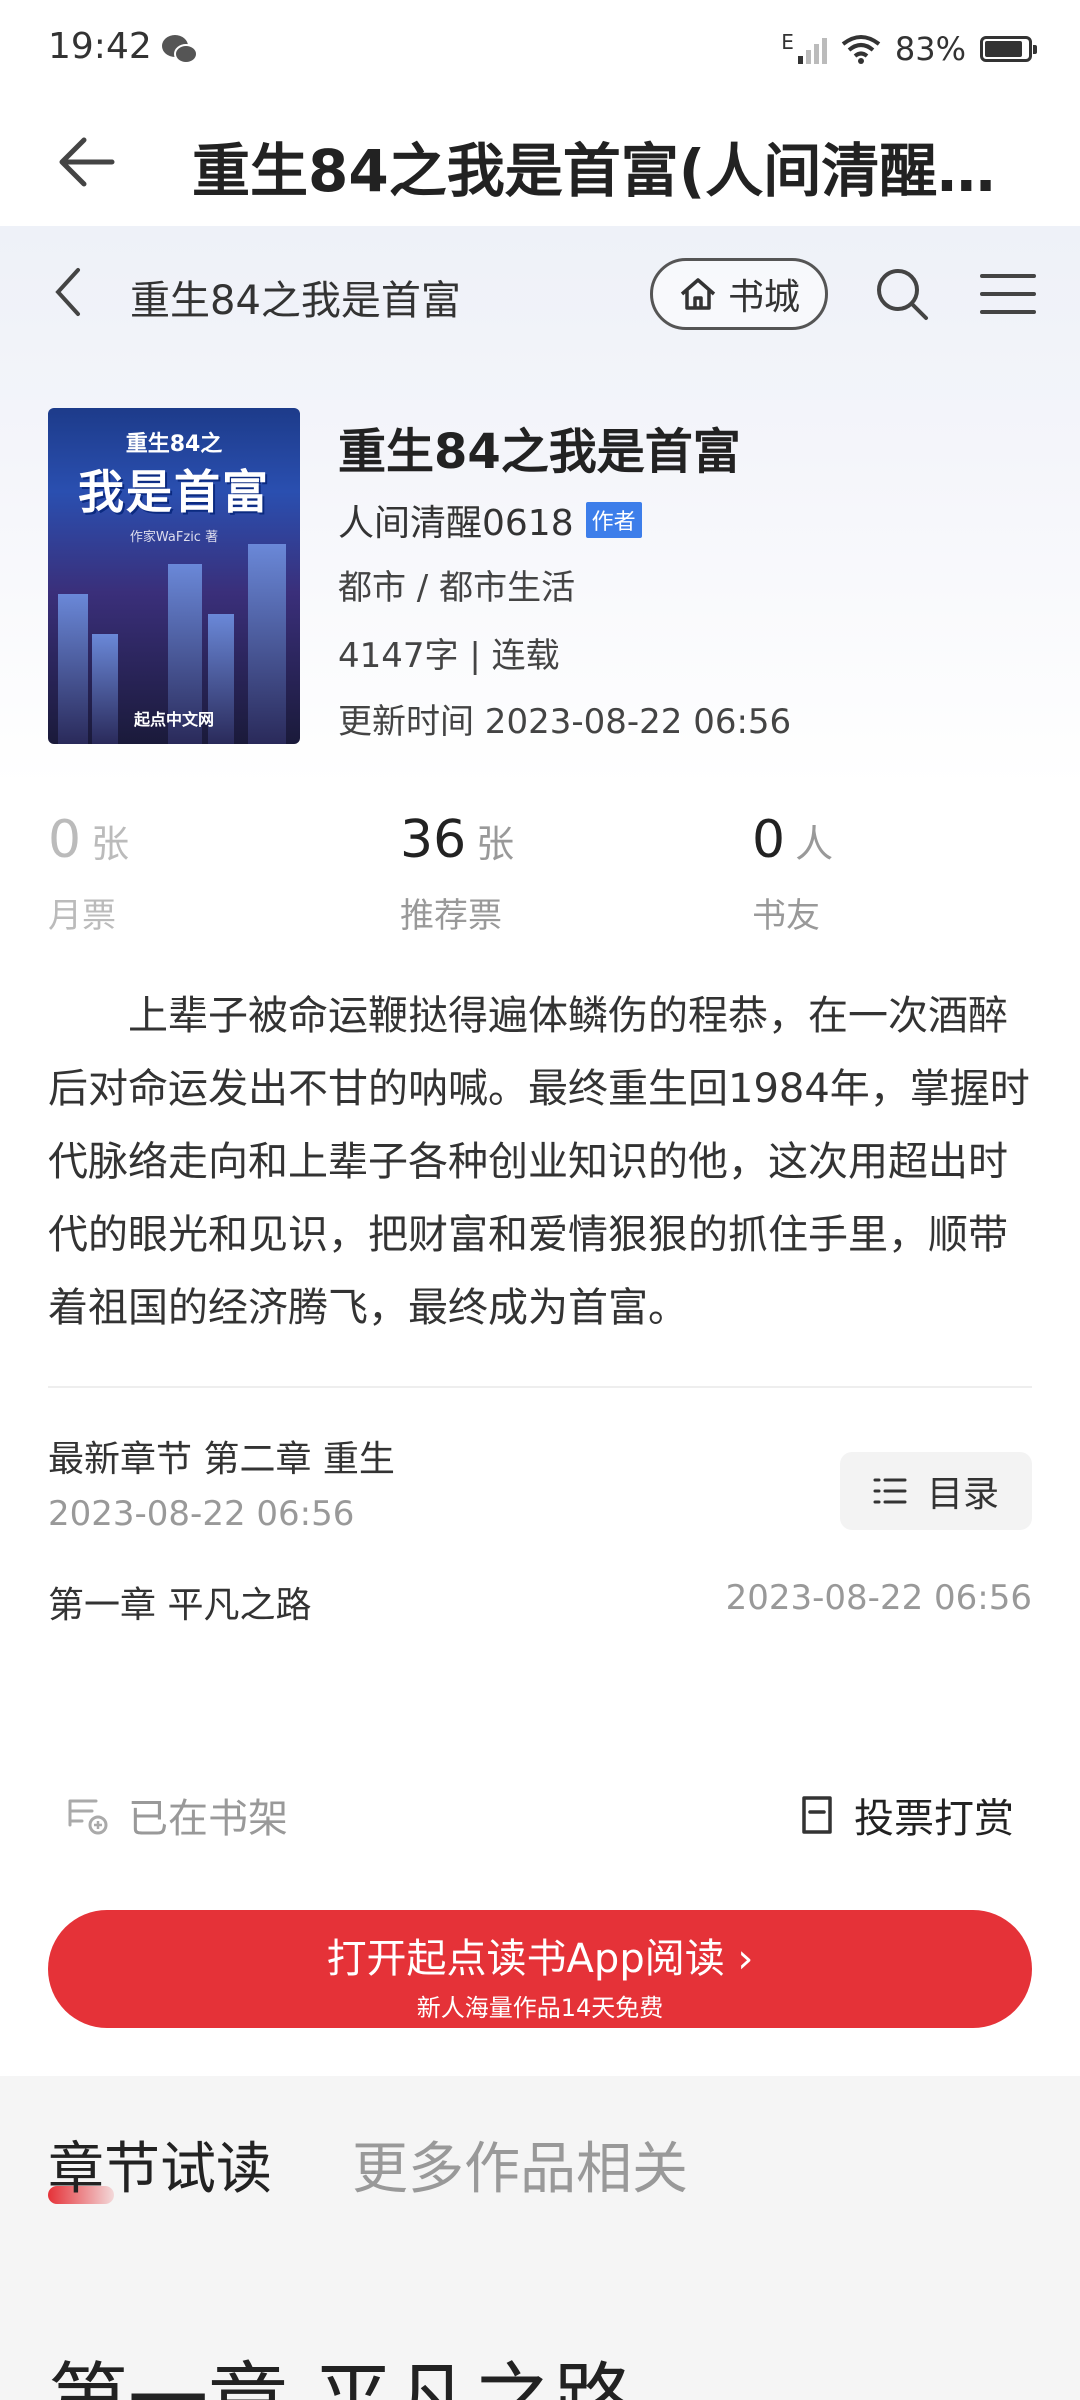 This screenshot has height=2400, width=1080. I want to click on author-name: 人间清醒0618, so click(456, 520).